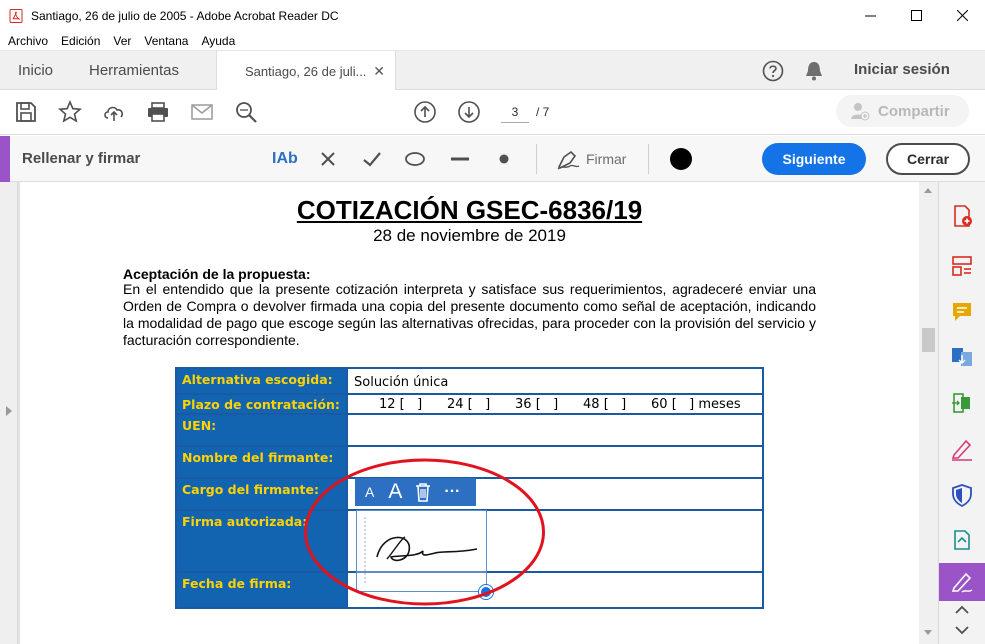 This screenshot has width=985, height=644. What do you see at coordinates (962, 449) in the screenshot?
I see `edit-pen-icon` at bounding box center [962, 449].